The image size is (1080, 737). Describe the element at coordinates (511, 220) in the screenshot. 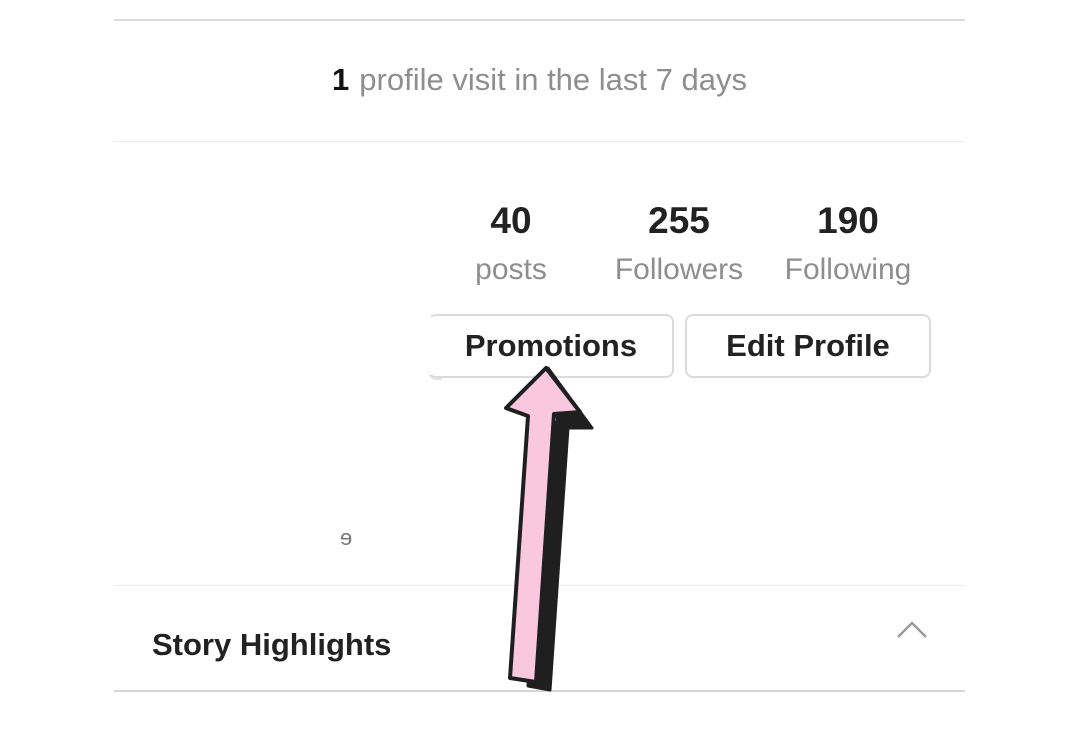

I see `stat-posts-count: 40` at that location.